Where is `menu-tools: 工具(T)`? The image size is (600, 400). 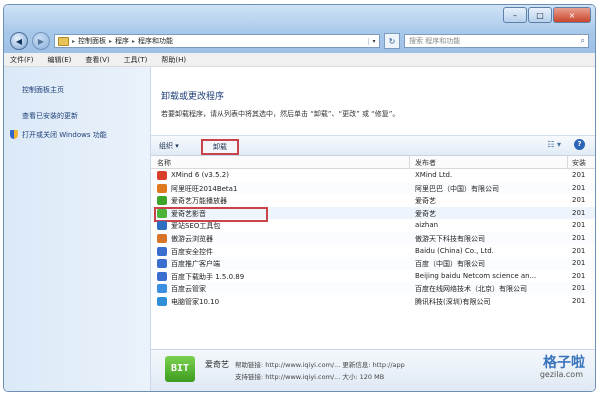
menu-tools: 工具(T) is located at coordinates (136, 60).